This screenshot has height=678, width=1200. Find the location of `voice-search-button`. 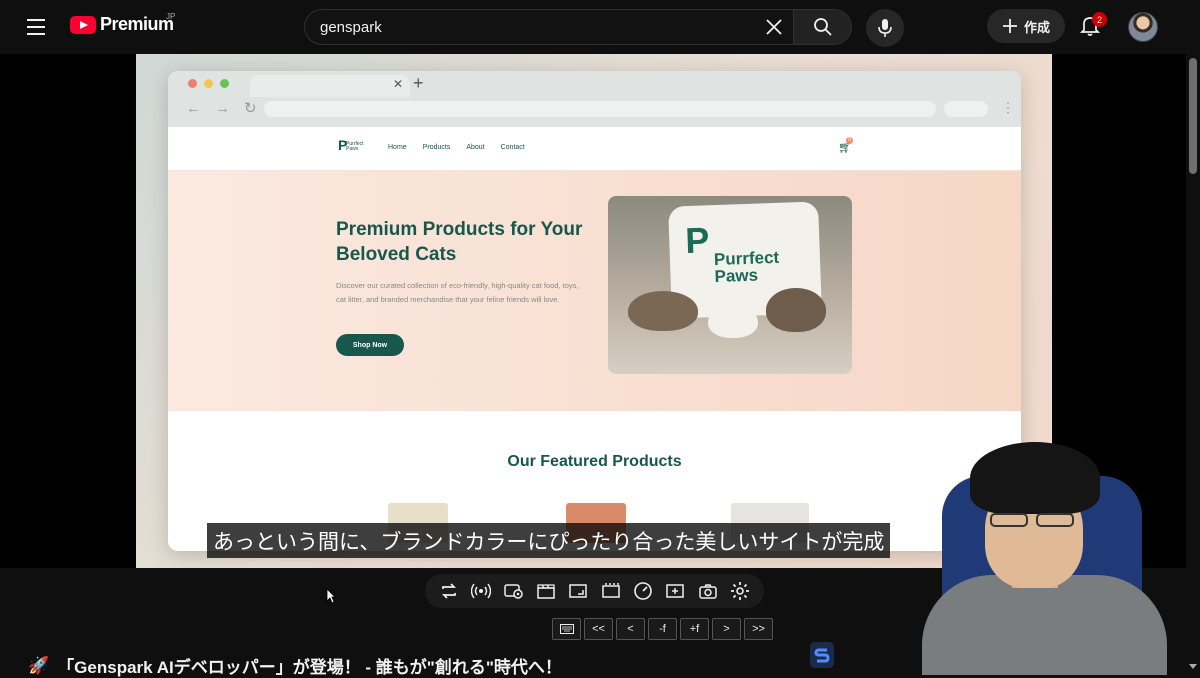

voice-search-button is located at coordinates (885, 28).